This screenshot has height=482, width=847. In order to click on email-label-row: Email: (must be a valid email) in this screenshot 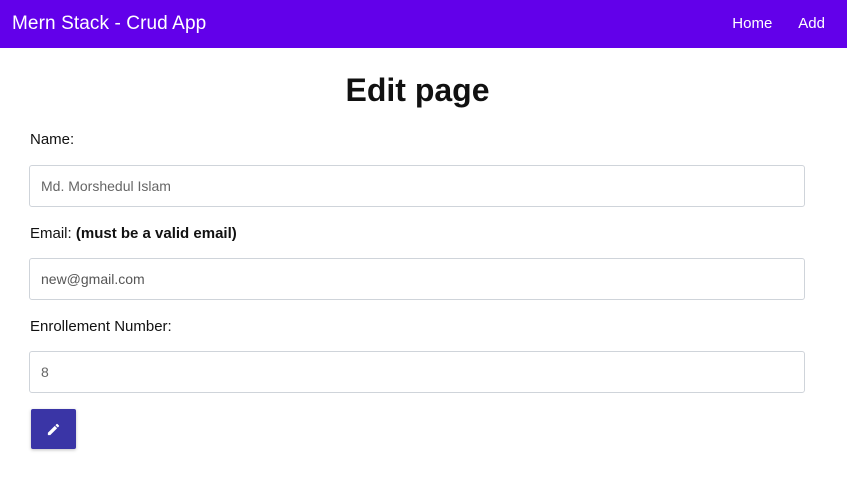, I will do `click(133, 234)`.